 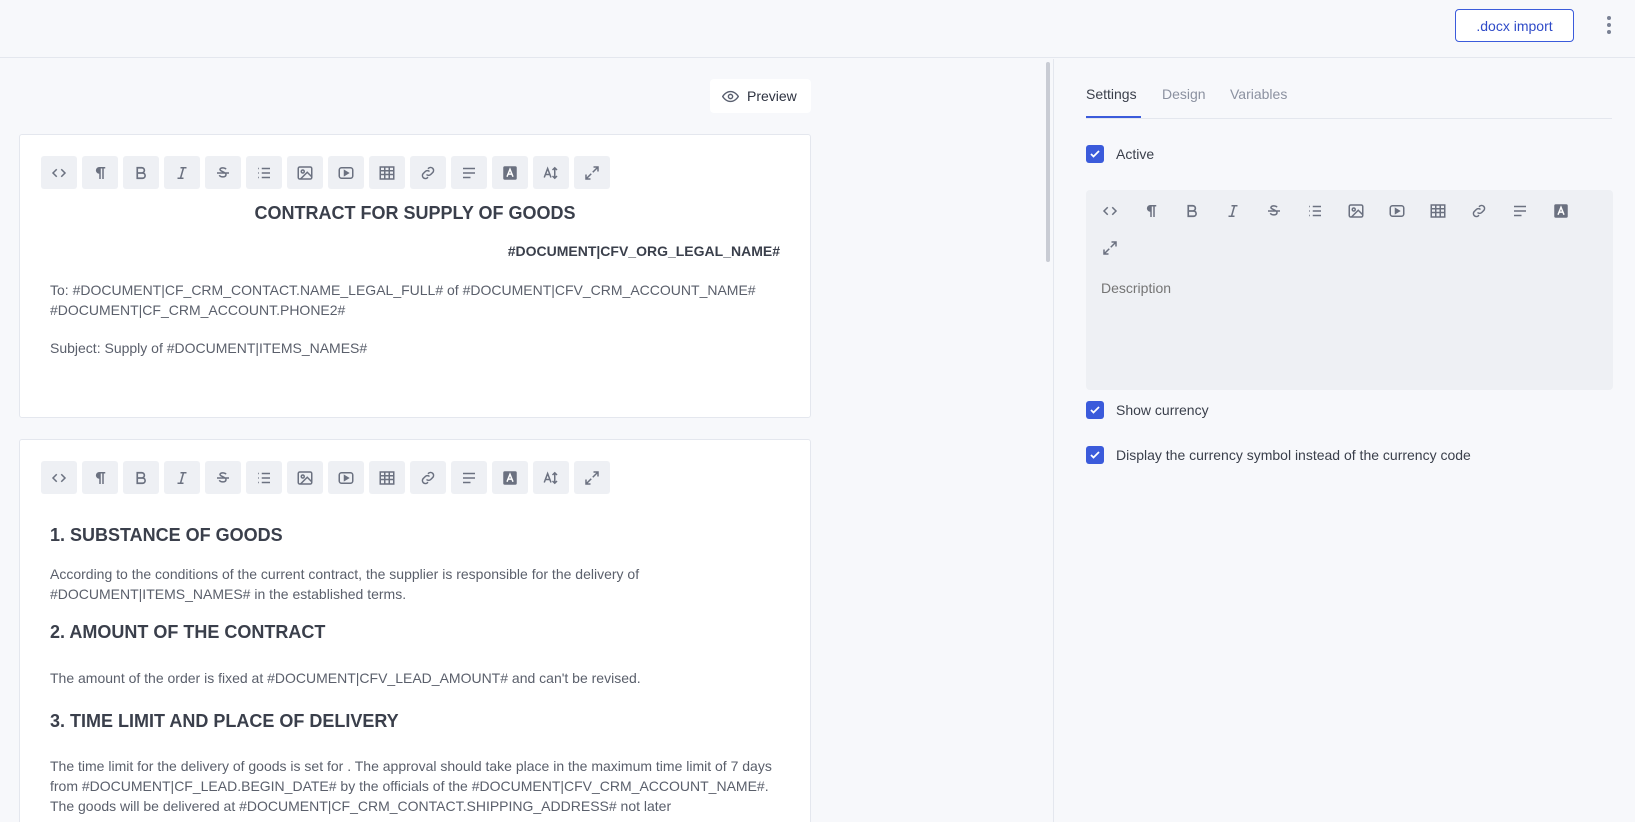 What do you see at coordinates (1135, 154) in the screenshot?
I see `active-label: Active` at bounding box center [1135, 154].